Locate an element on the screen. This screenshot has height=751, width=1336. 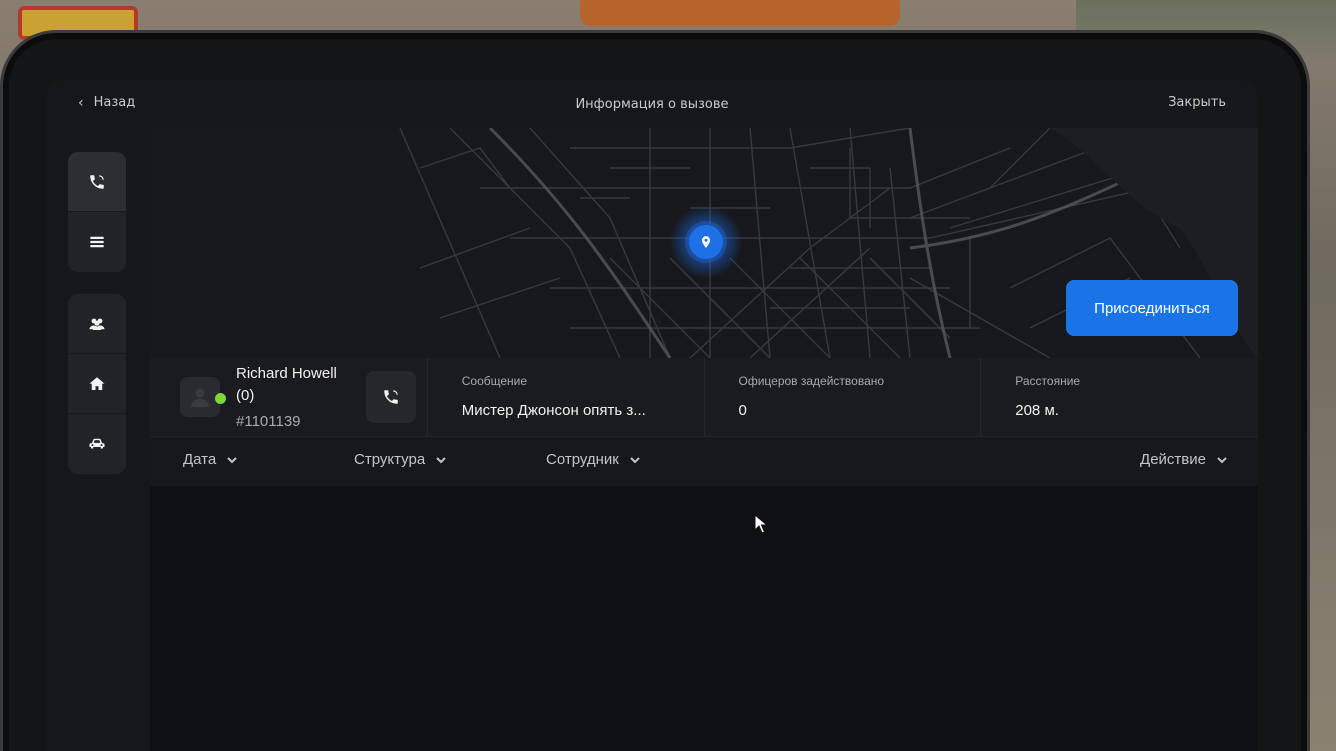
column-date: Дата is located at coordinates (210, 459).